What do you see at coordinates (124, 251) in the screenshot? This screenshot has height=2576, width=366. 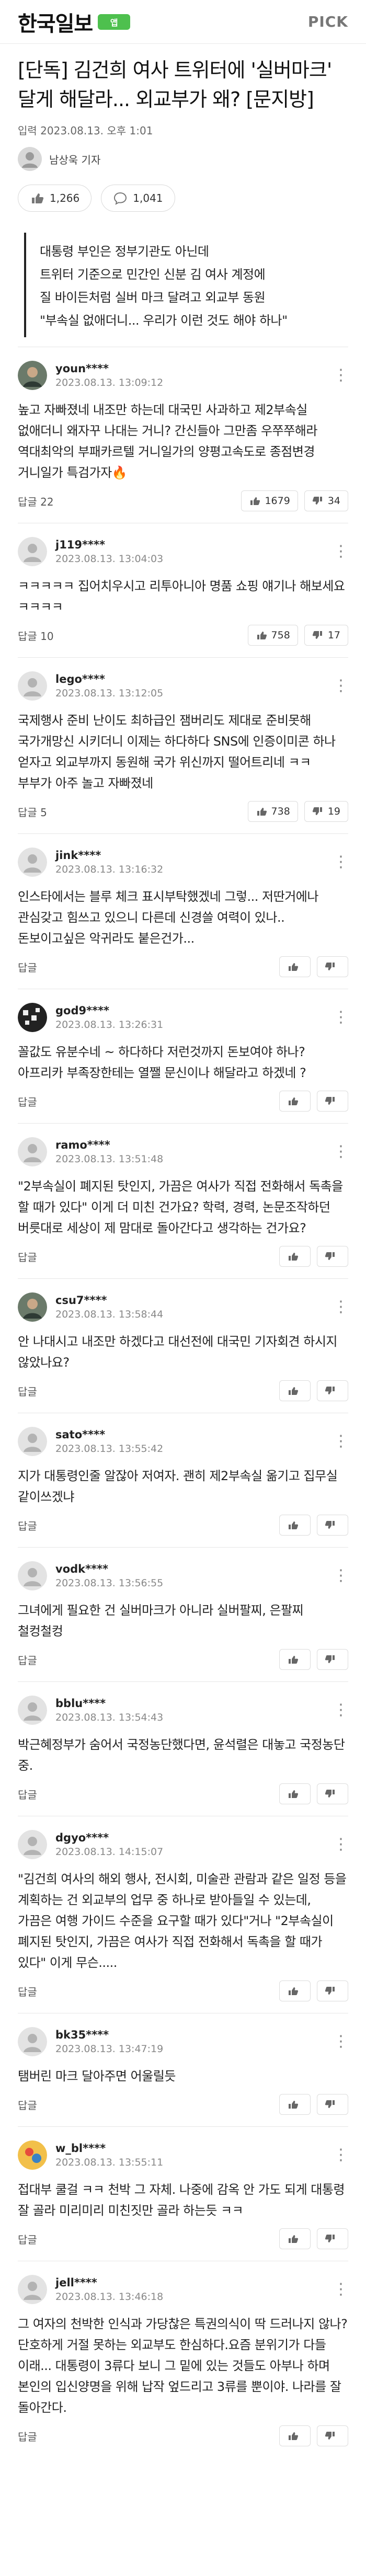 I see `summary-line: 대통령 부인은 정부기관도 아닌데` at bounding box center [124, 251].